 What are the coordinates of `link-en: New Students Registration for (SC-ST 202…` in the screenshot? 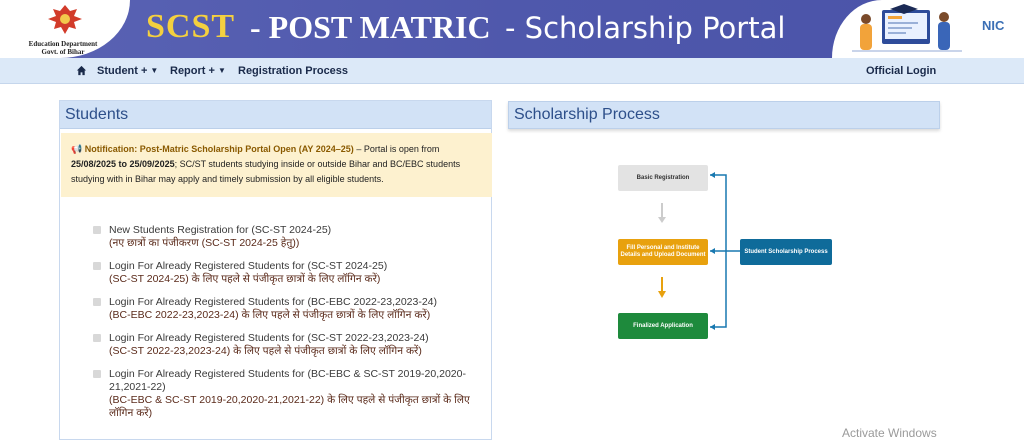 It's located at (296, 230).